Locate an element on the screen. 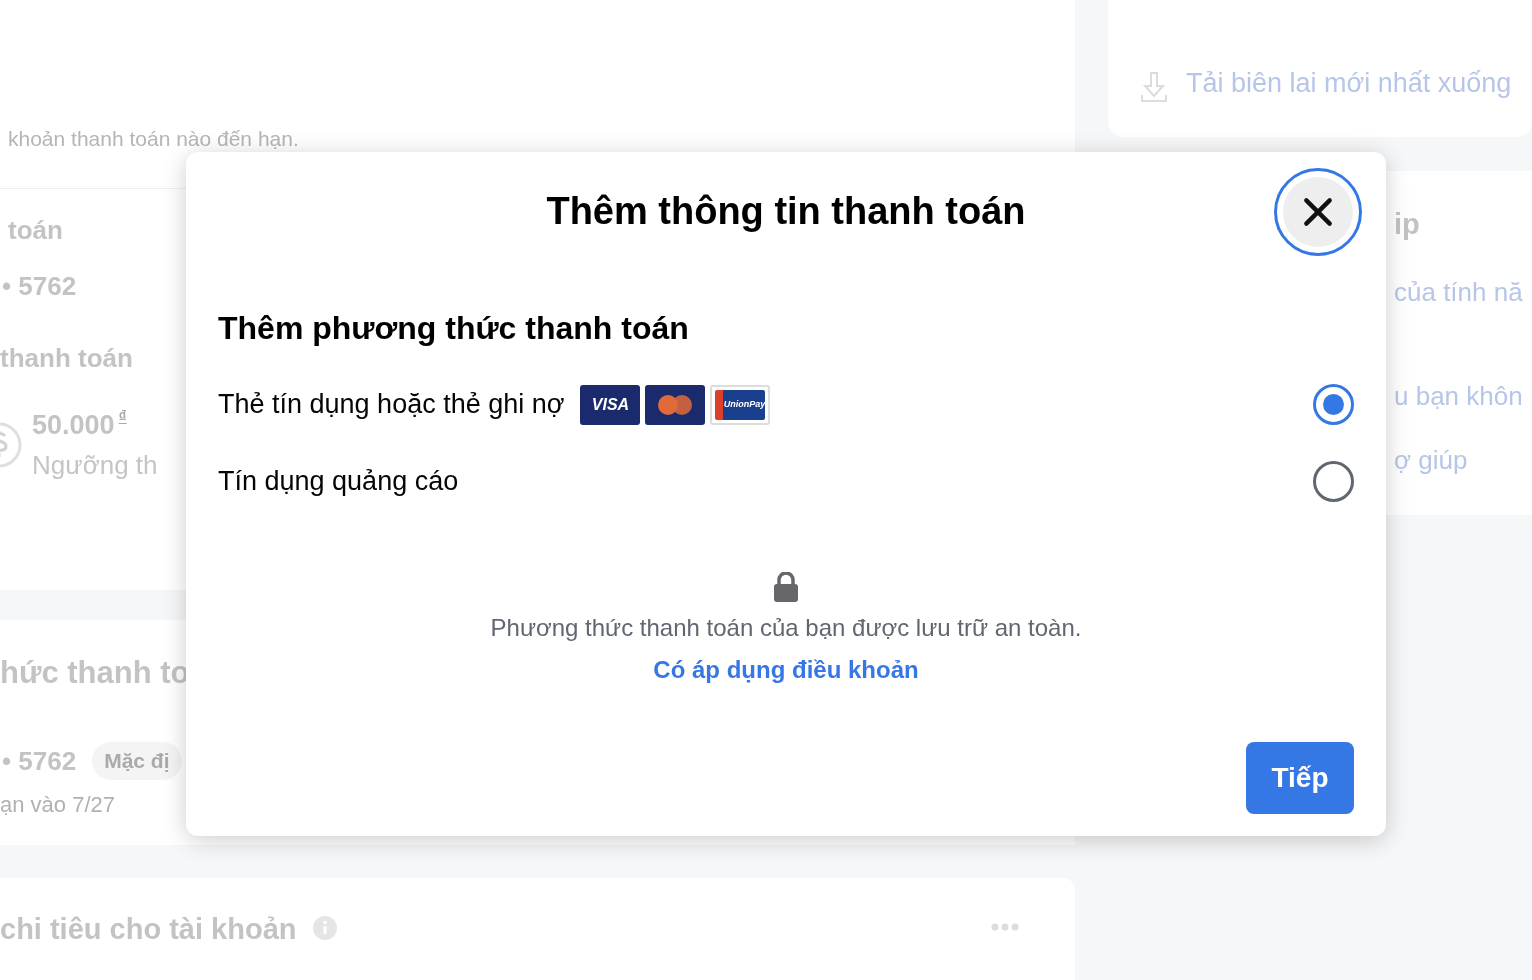 Image resolution: width=1532 pixels, height=980 pixels. close-button is located at coordinates (1318, 212).